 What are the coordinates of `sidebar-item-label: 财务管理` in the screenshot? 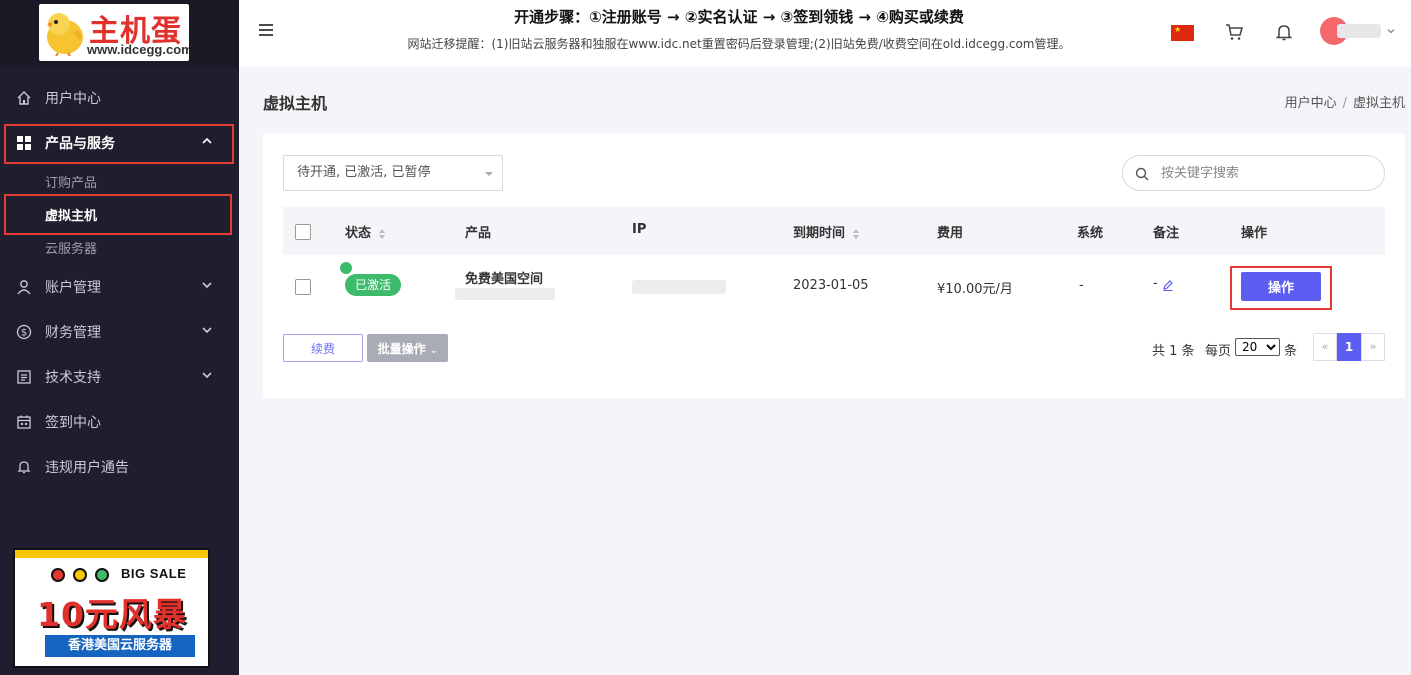 It's located at (73, 332).